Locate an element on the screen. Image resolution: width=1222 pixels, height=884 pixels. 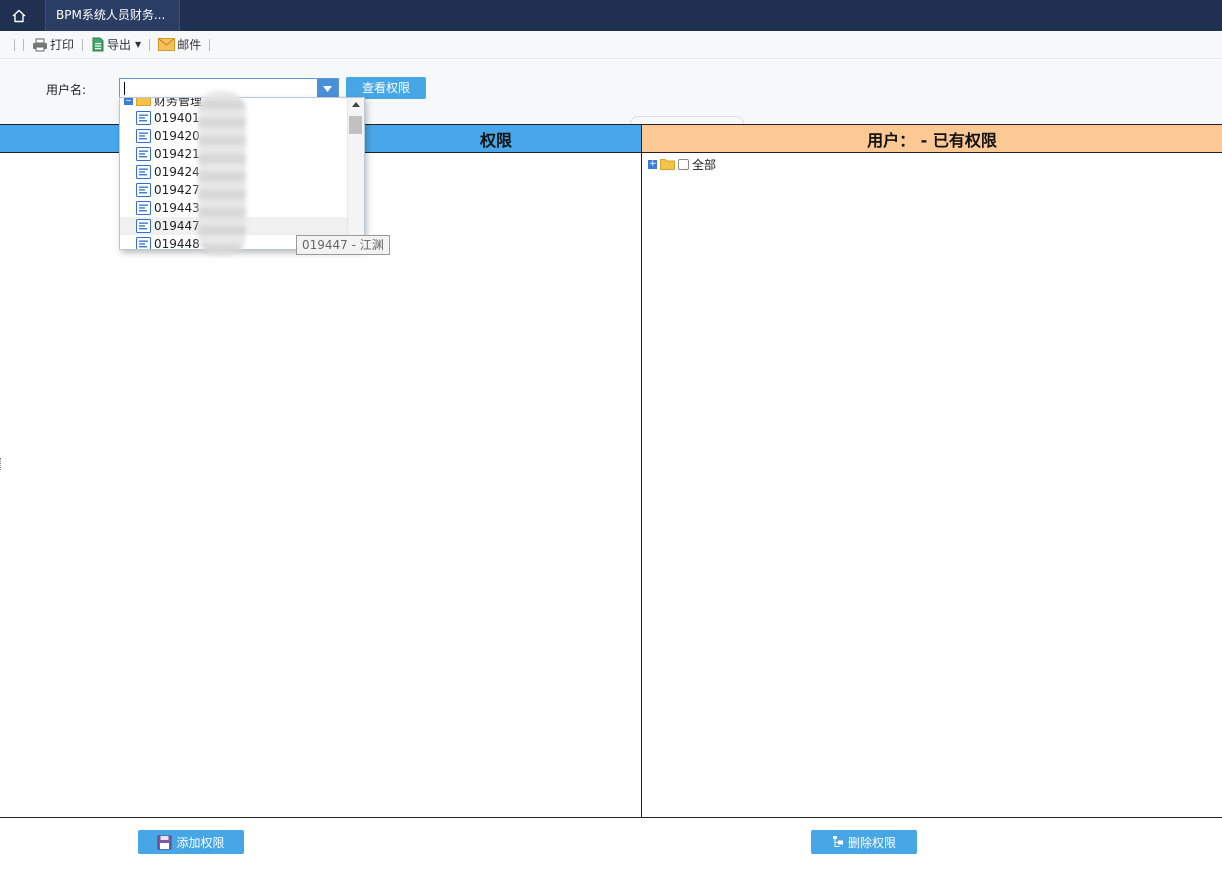
combobox-dropdown-button is located at coordinates (327, 88).